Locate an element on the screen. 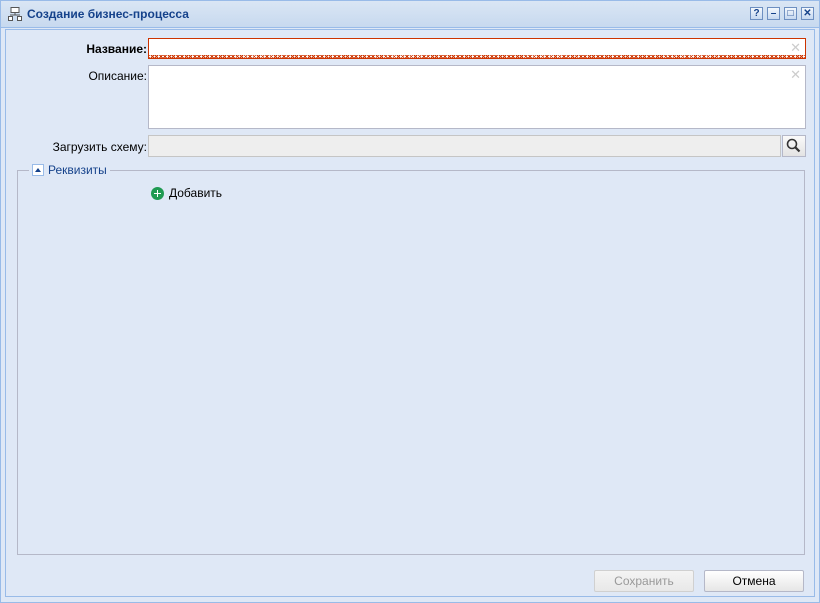 The image size is (820, 603). cancel-button: Отмена is located at coordinates (754, 581).